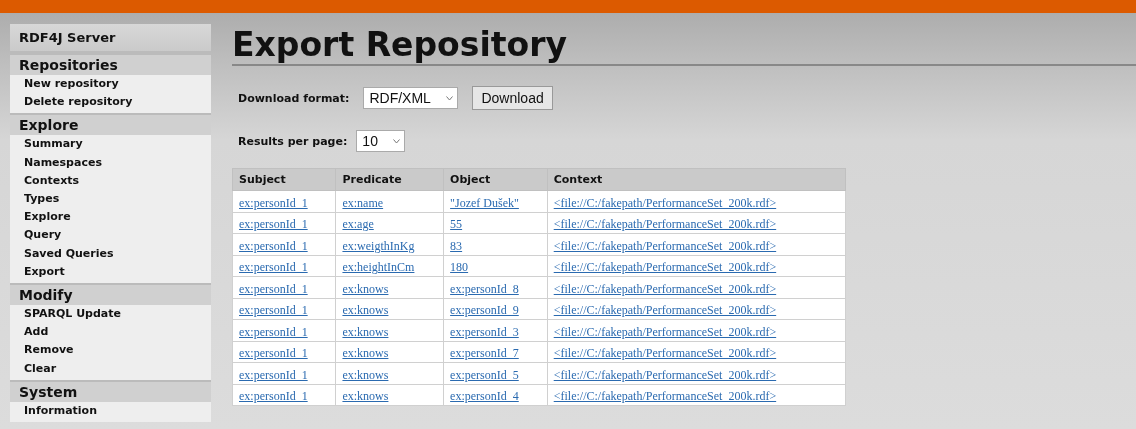 This screenshot has width=1136, height=429. Describe the element at coordinates (110, 217) in the screenshot. I see `sidebar-item: Explore` at that location.